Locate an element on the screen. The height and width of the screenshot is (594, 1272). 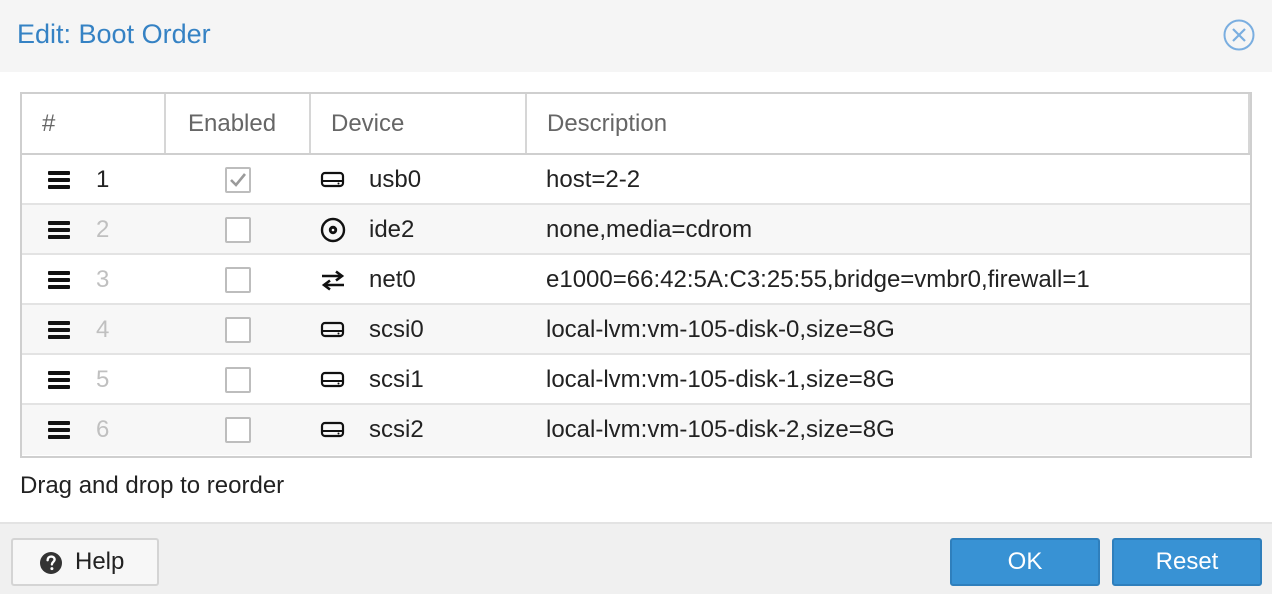
boot-order-number: 6 is located at coordinates (103, 429).